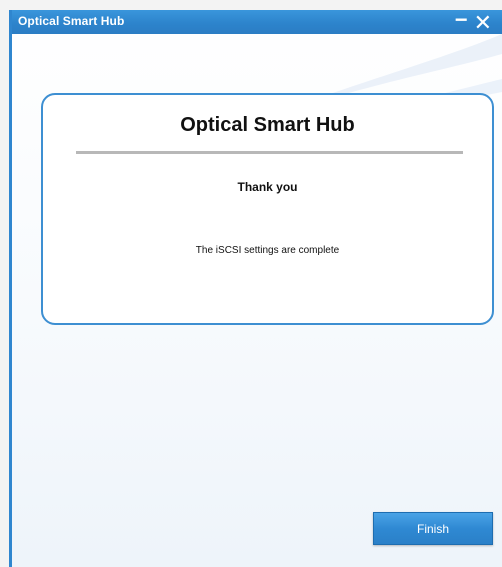  Describe the element at coordinates (461, 20) in the screenshot. I see `minimize-icon: −` at that location.